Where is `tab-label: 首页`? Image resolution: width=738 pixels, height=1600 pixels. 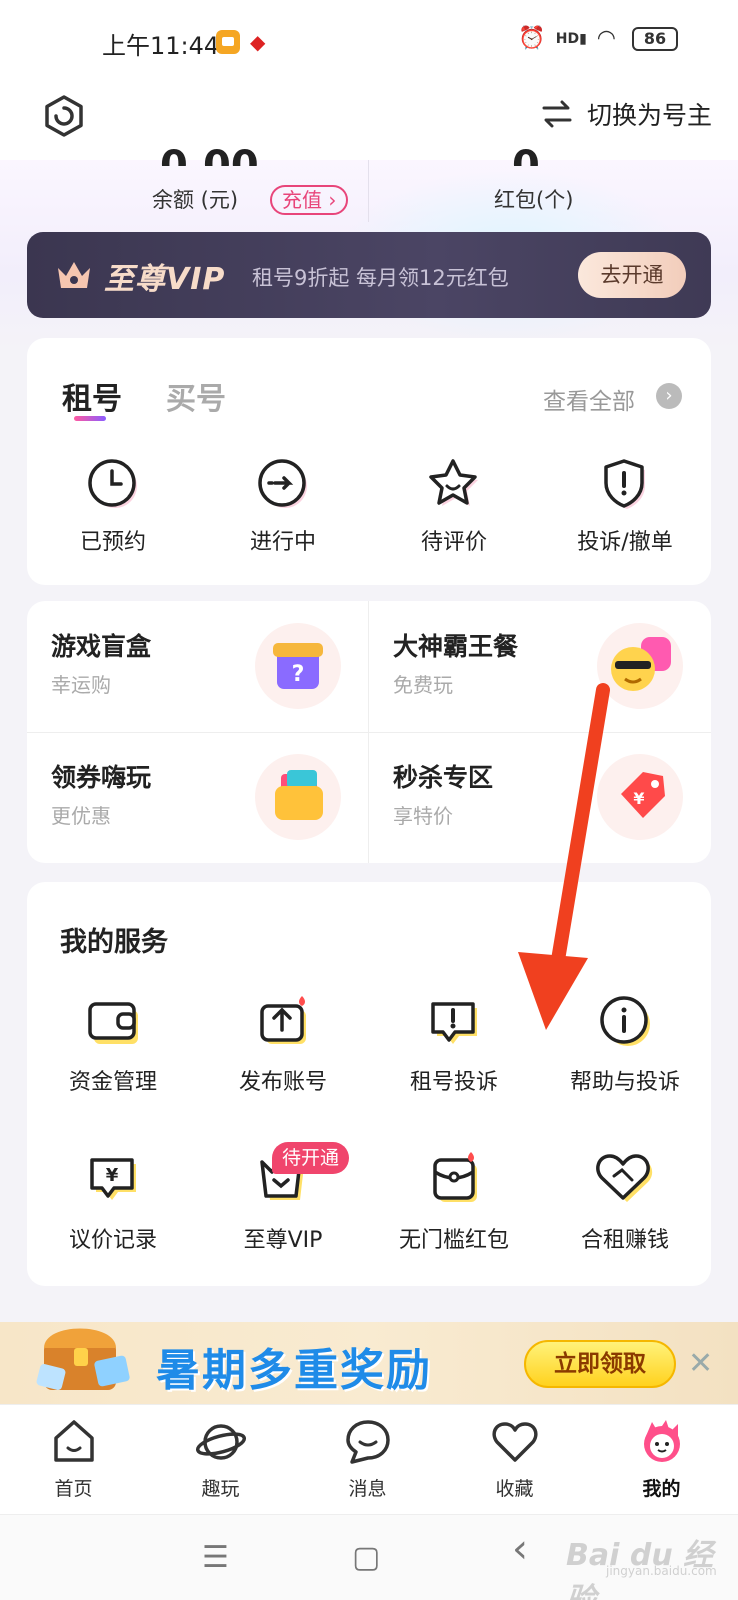
tab-label: 首页 is located at coordinates (73, 1489).